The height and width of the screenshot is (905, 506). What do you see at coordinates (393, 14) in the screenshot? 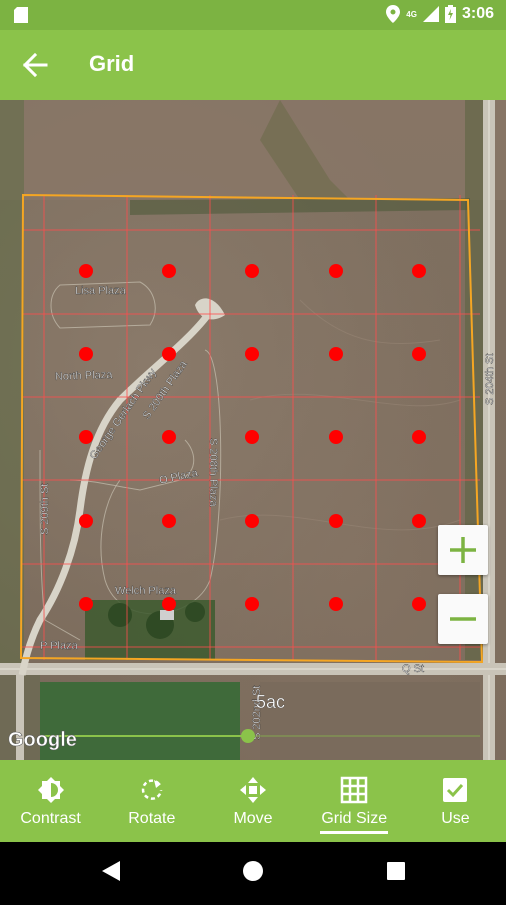
I see `location-icon` at bounding box center [393, 14].